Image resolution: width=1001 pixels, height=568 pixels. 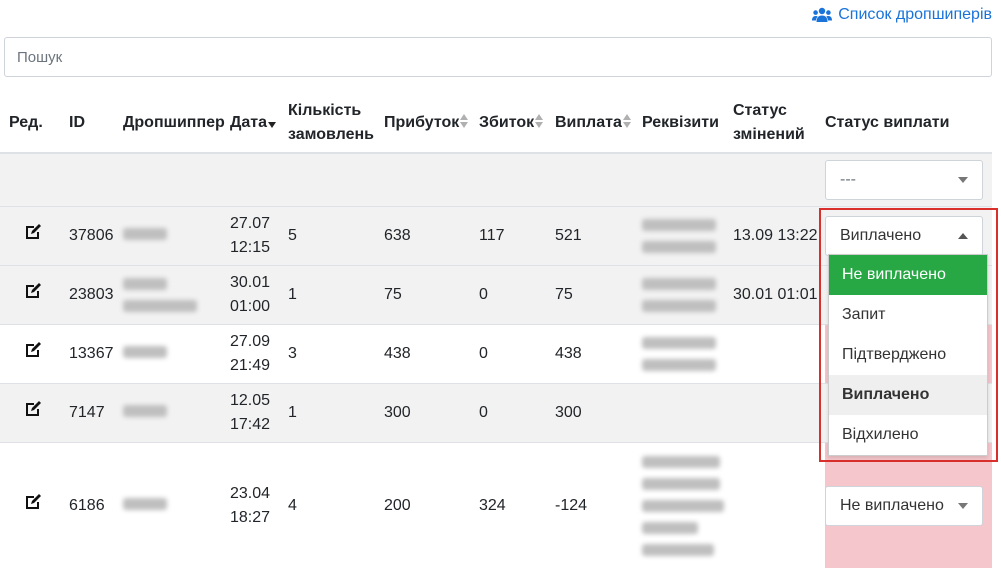 I want to click on col-dropshipper: Дропшиппер, so click(x=174, y=123).